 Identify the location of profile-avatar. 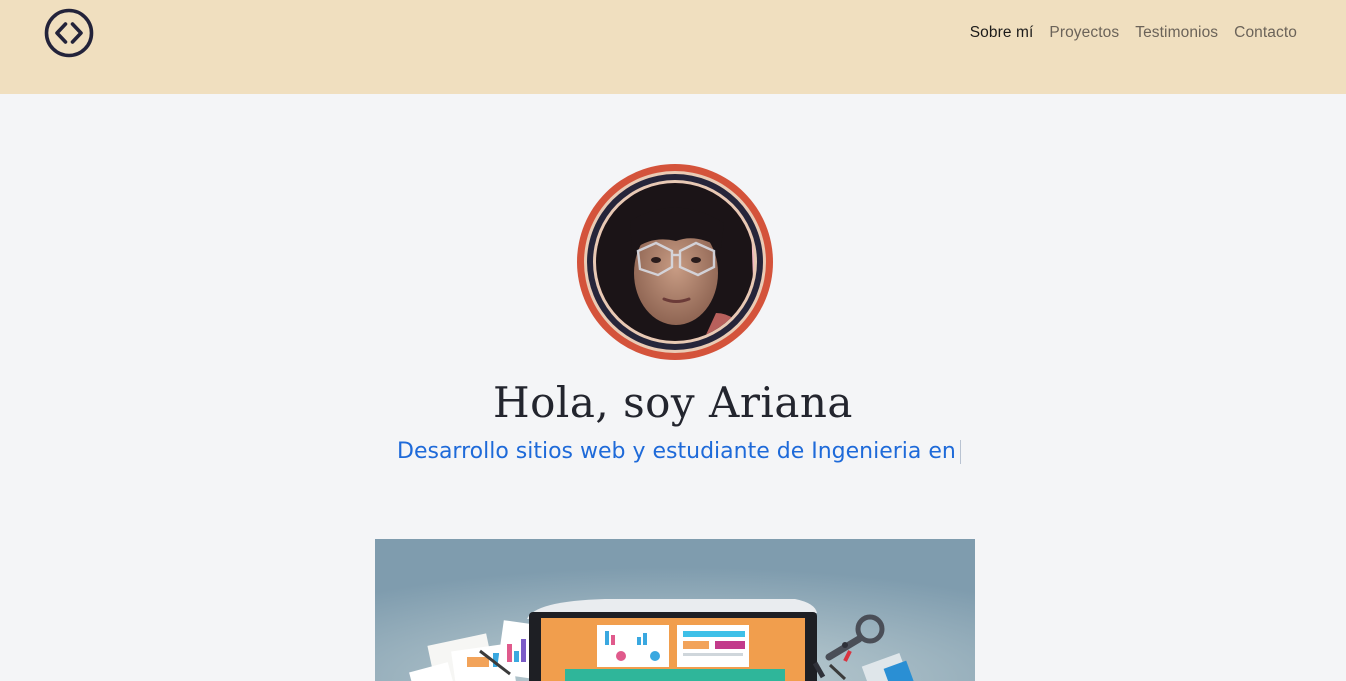
(675, 262).